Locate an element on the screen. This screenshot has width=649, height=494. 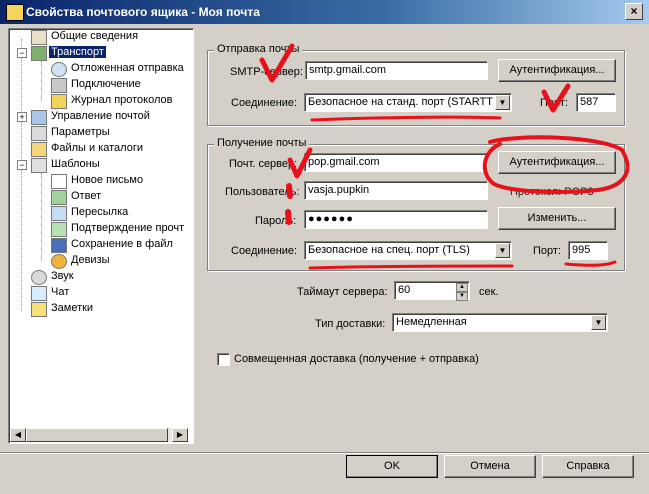
circle-mark is located at coordinates (556, 164).